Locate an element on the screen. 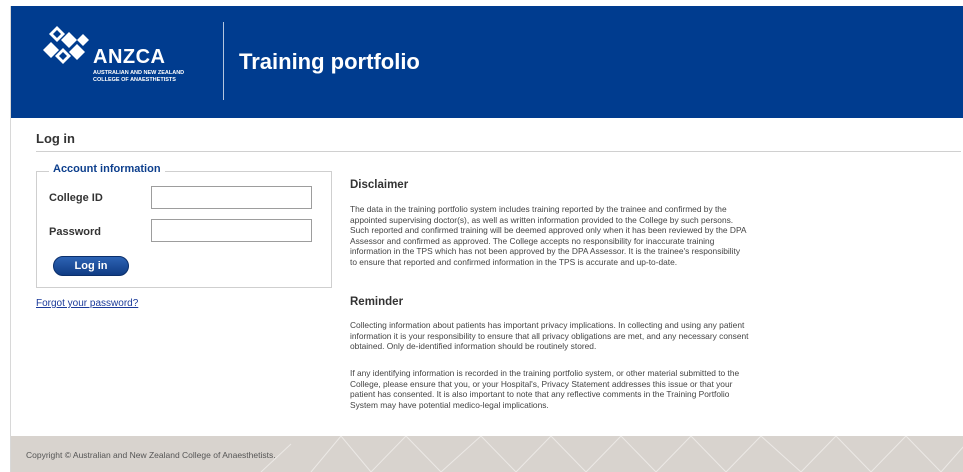 This screenshot has height=472, width=963. logo-subtitle-line1: AUSTRALIAN AND NEW ZEALAND is located at coordinates (139, 73).